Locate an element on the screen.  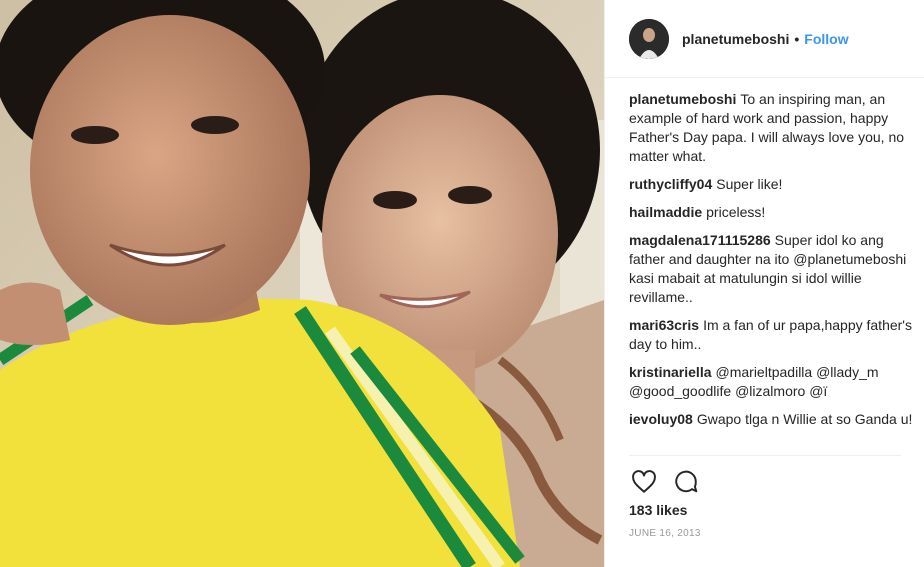
avatar-image is located at coordinates (649, 38).